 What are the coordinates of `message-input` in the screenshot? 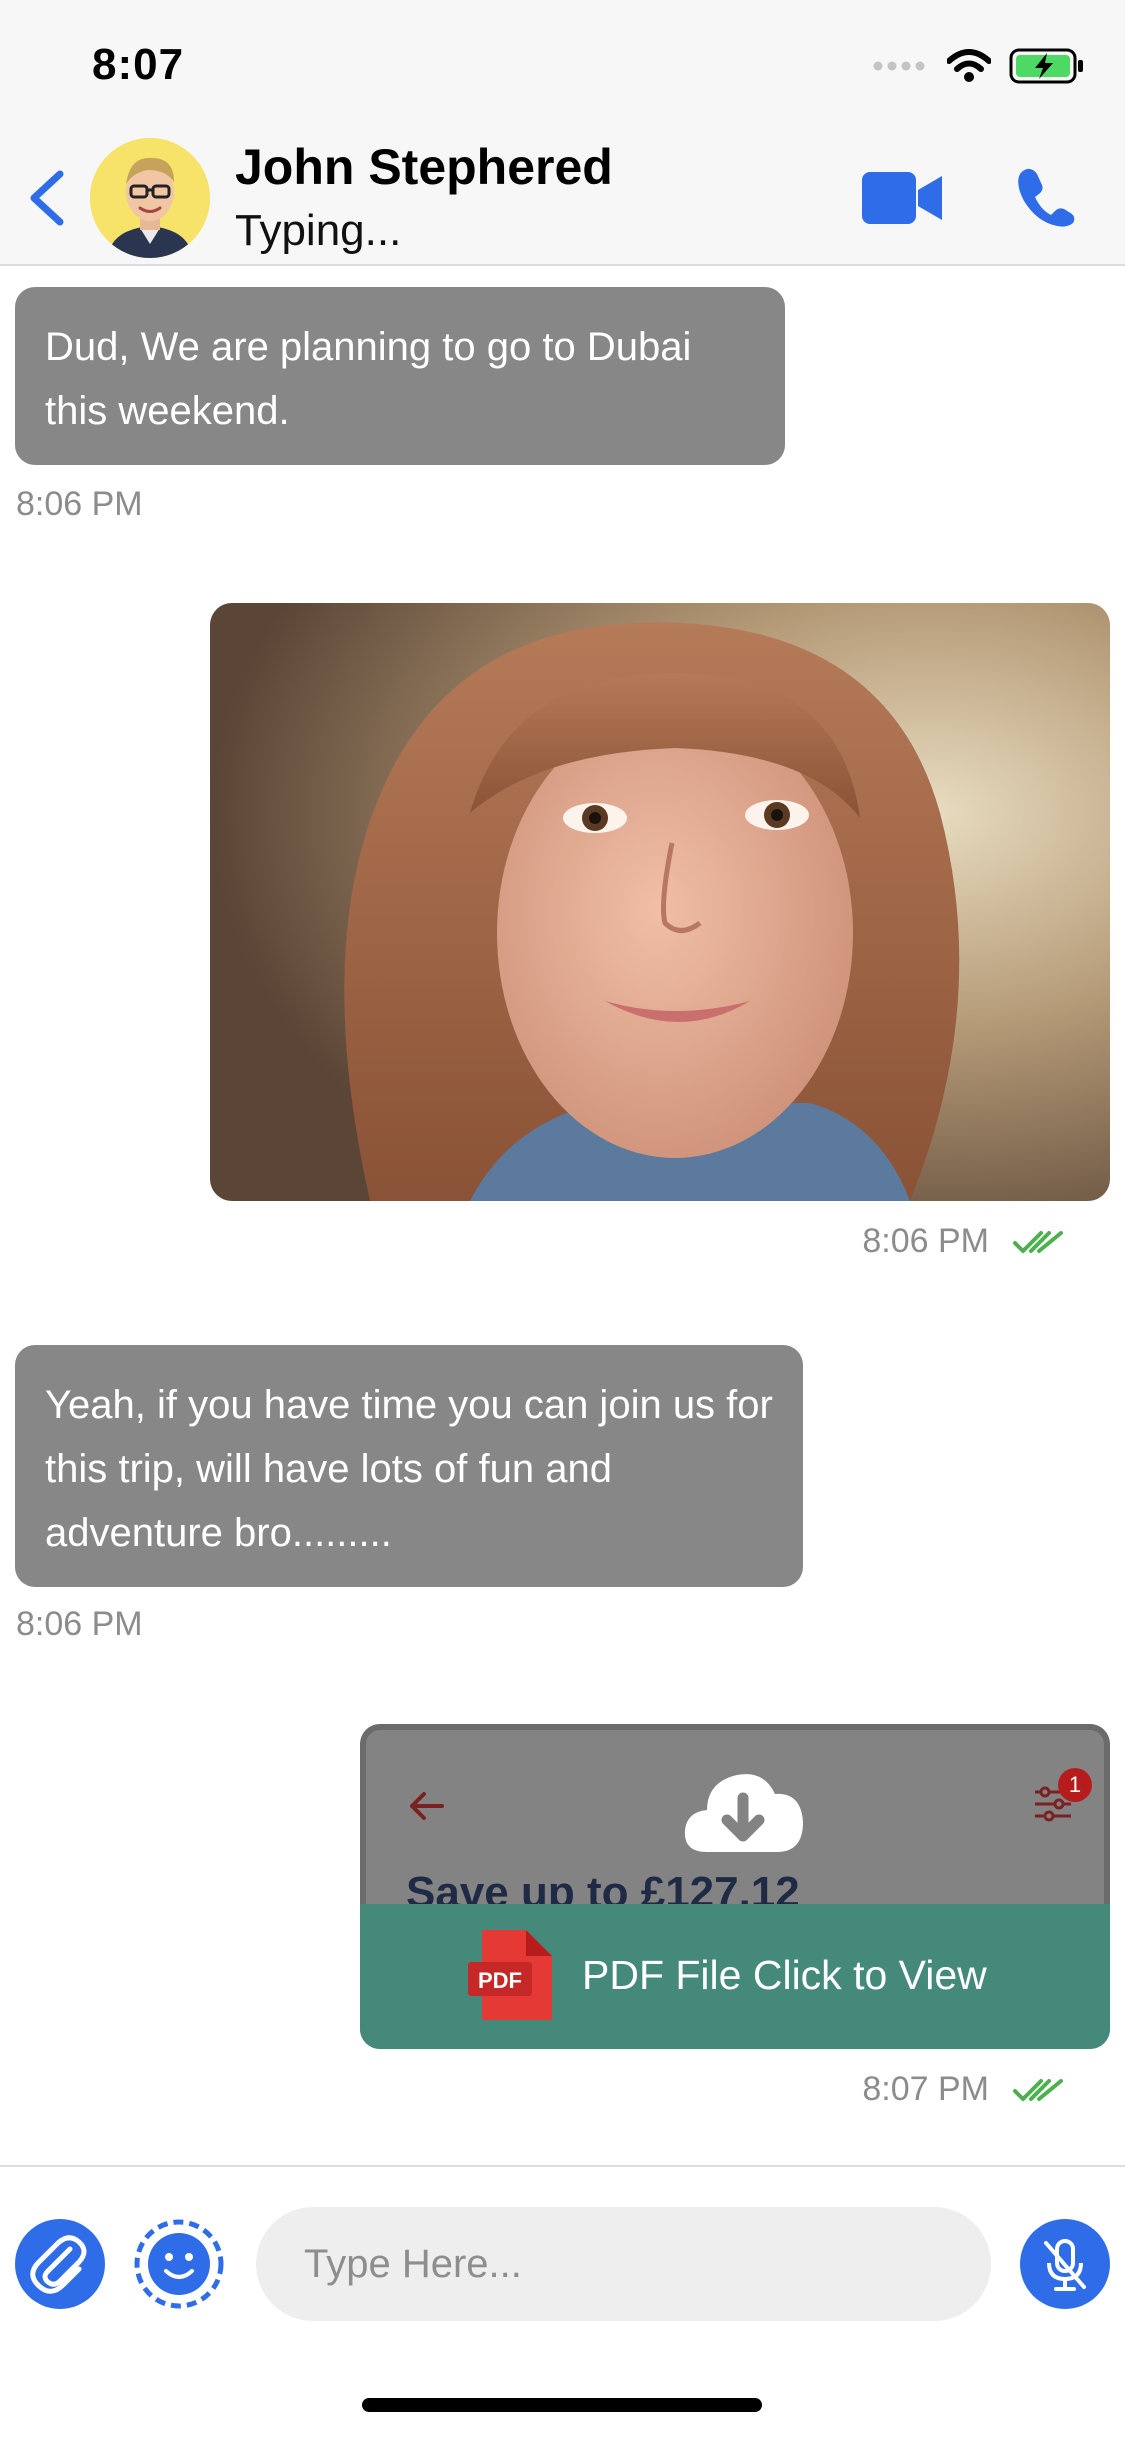 It's located at (623, 2264).